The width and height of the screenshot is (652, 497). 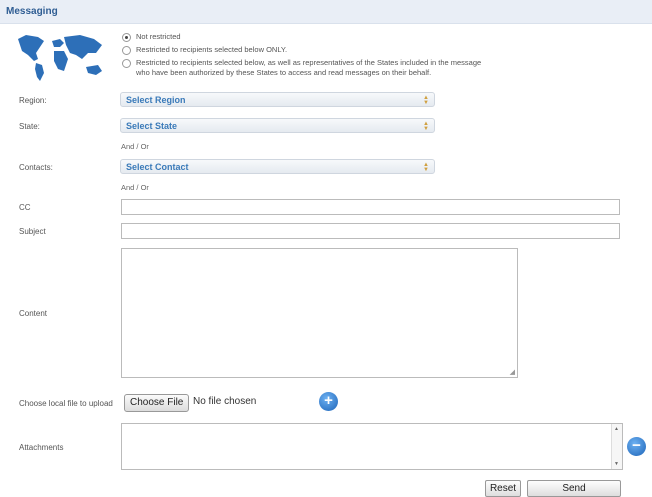 I want to click on reset-button: Reset, so click(x=503, y=488).